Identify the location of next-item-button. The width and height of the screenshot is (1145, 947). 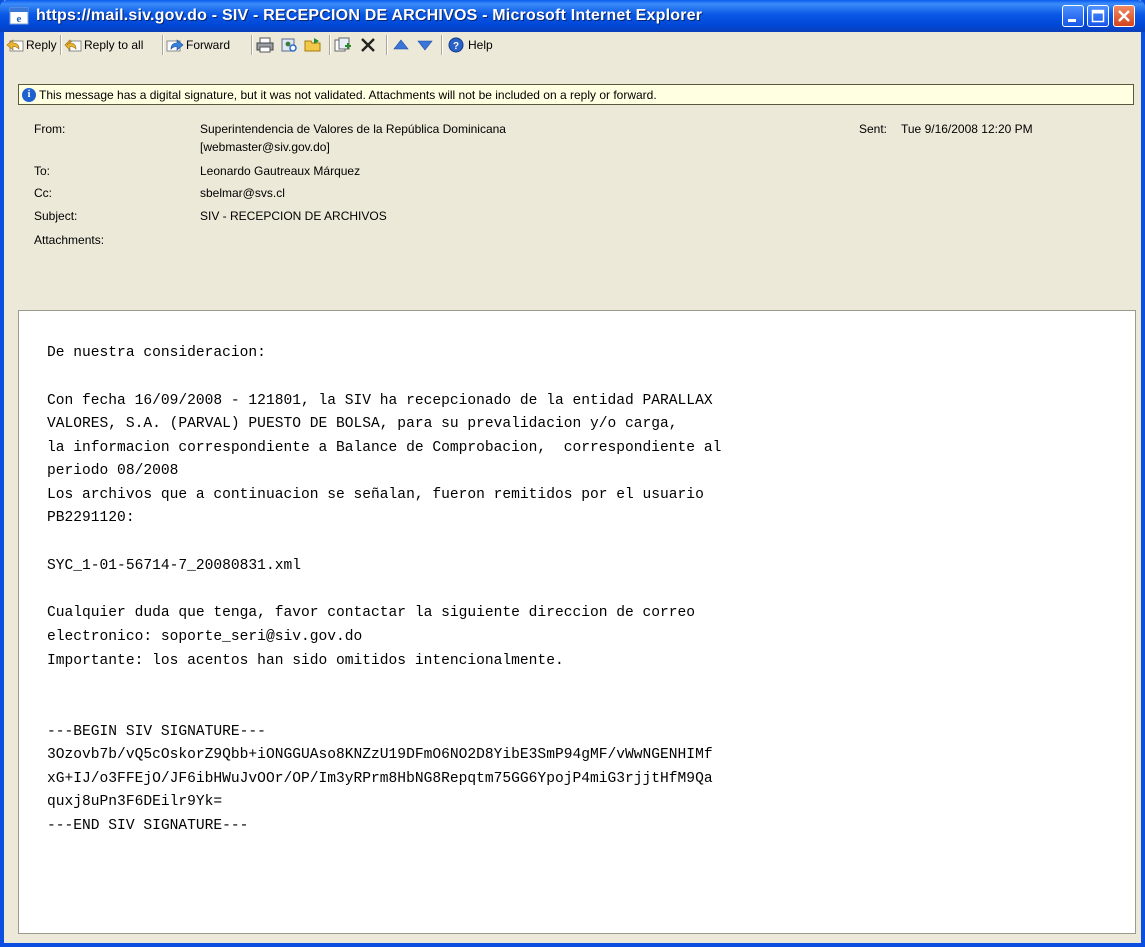
(426, 45).